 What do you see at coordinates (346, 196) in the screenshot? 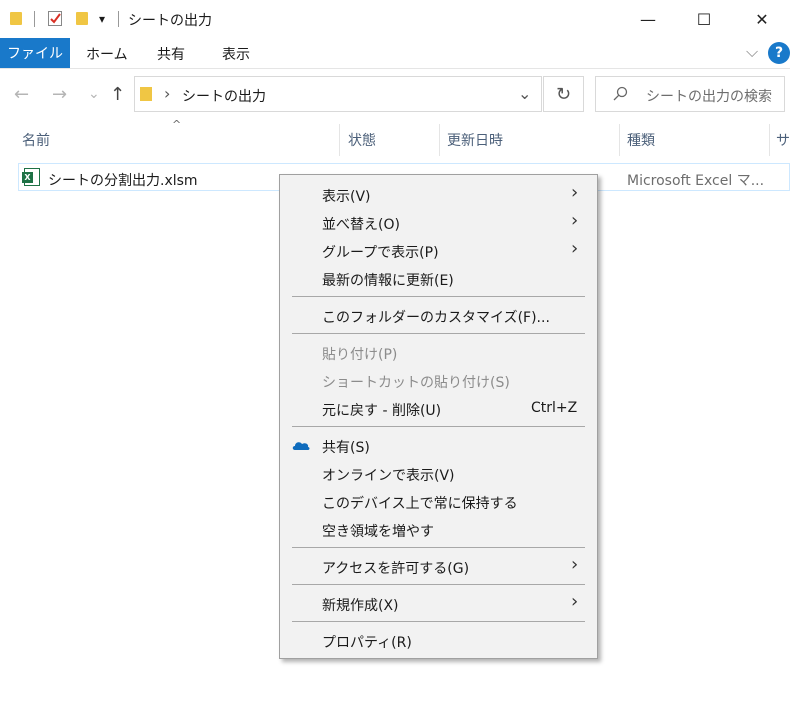
I see `menu-item-view: 表示(V)` at bounding box center [346, 196].